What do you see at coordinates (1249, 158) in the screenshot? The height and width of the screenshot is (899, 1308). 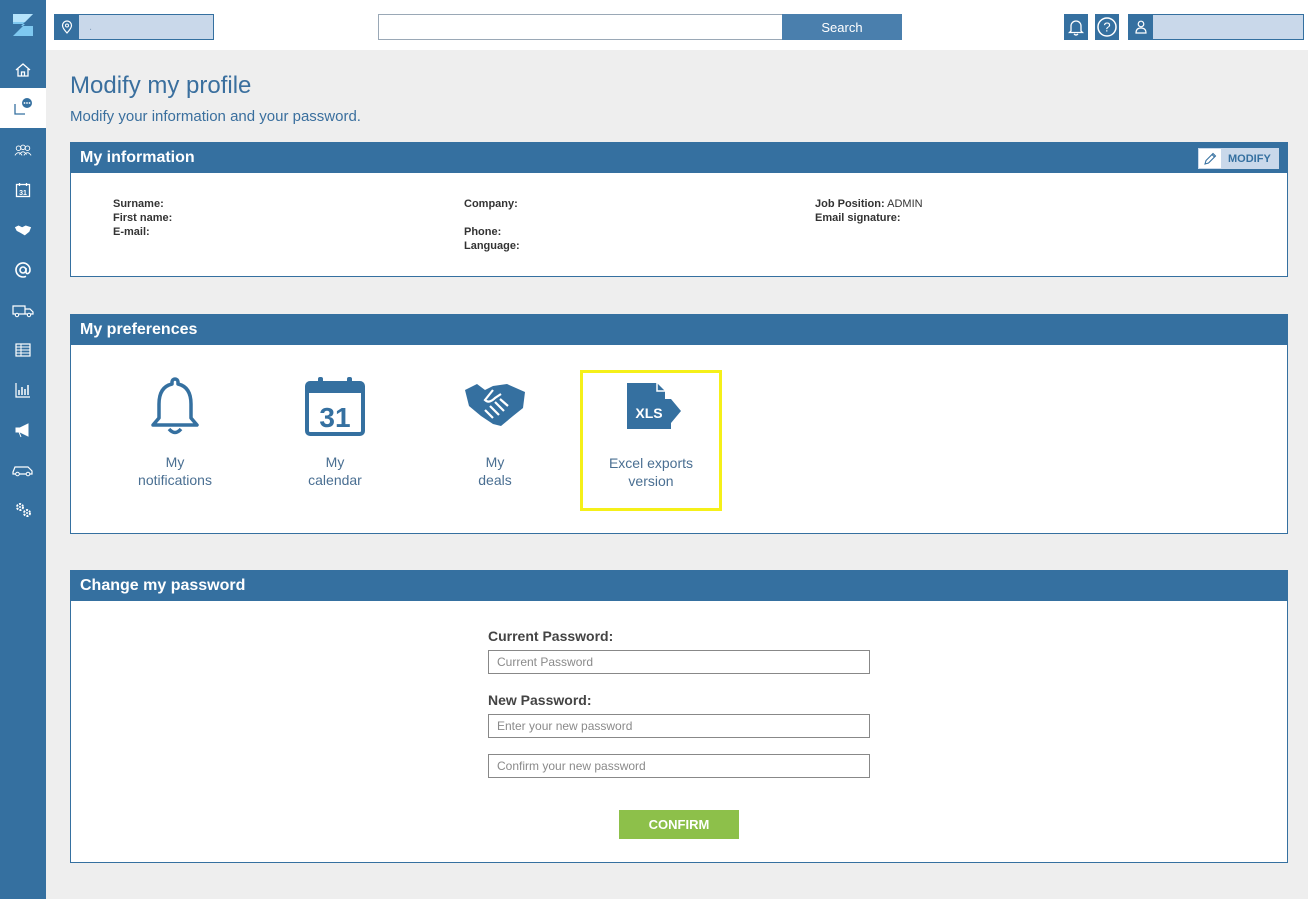 I see `modify-label: MODIFY` at bounding box center [1249, 158].